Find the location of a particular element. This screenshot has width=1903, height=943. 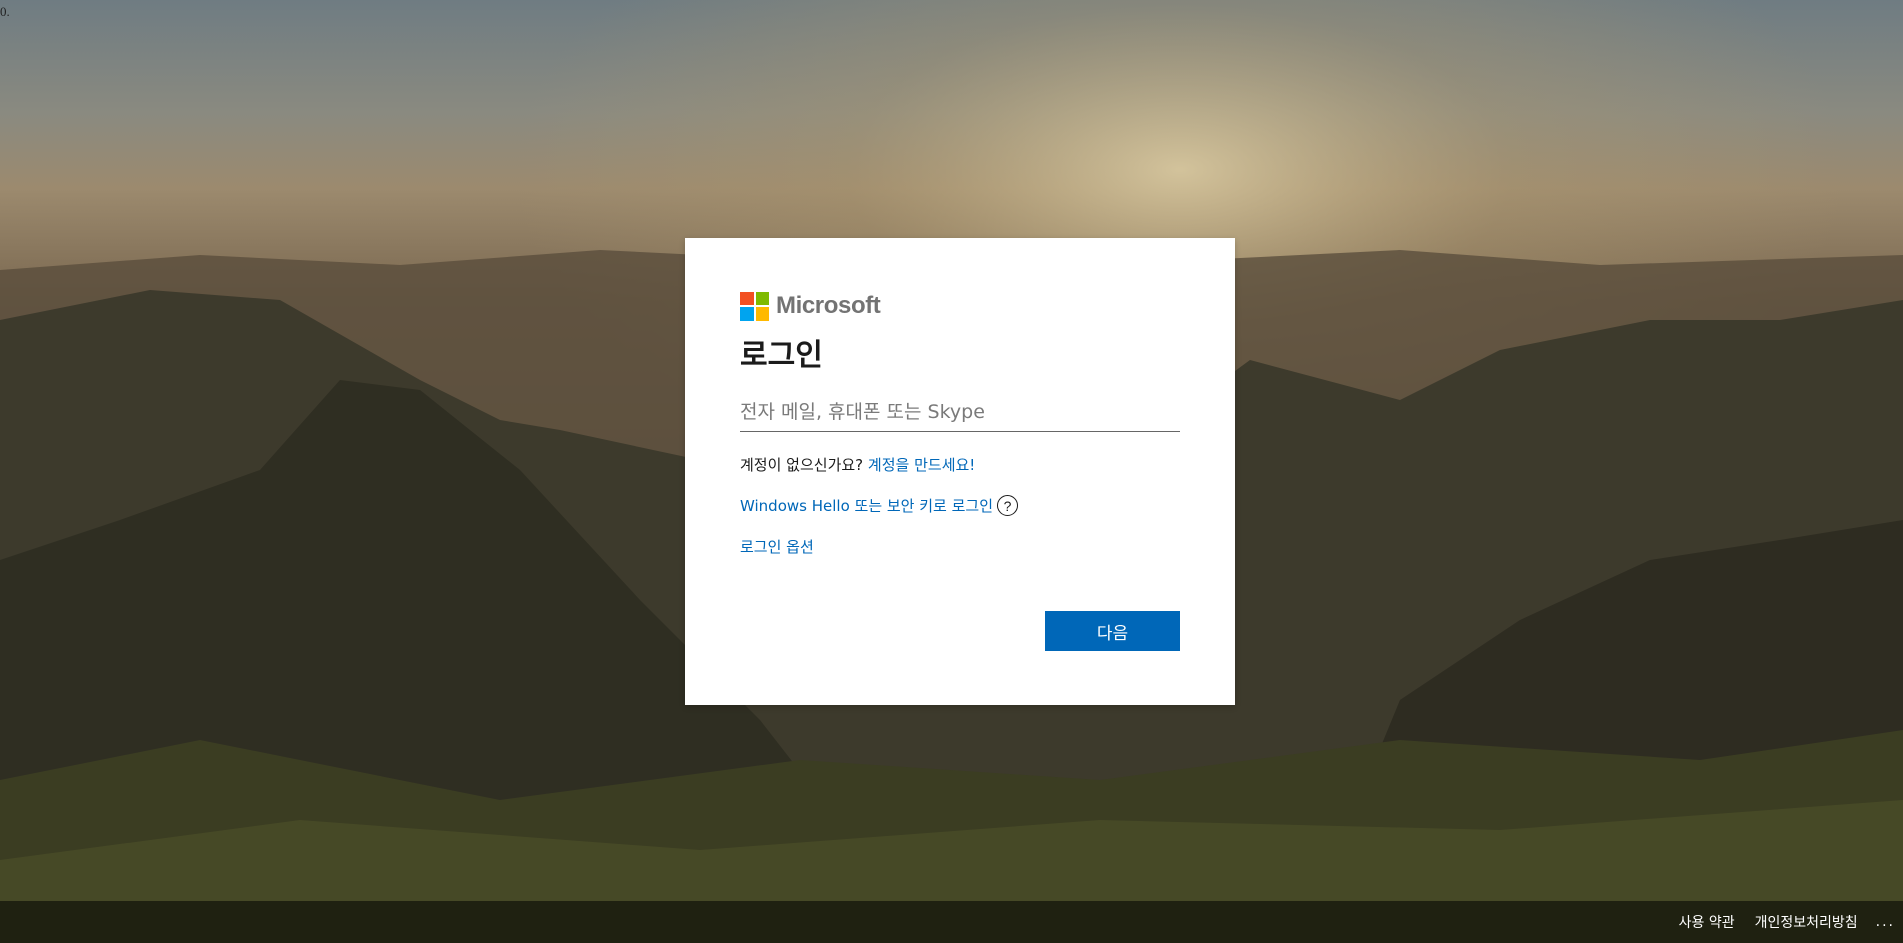

create-account-link: 계정을 만드세요! is located at coordinates (921, 465).